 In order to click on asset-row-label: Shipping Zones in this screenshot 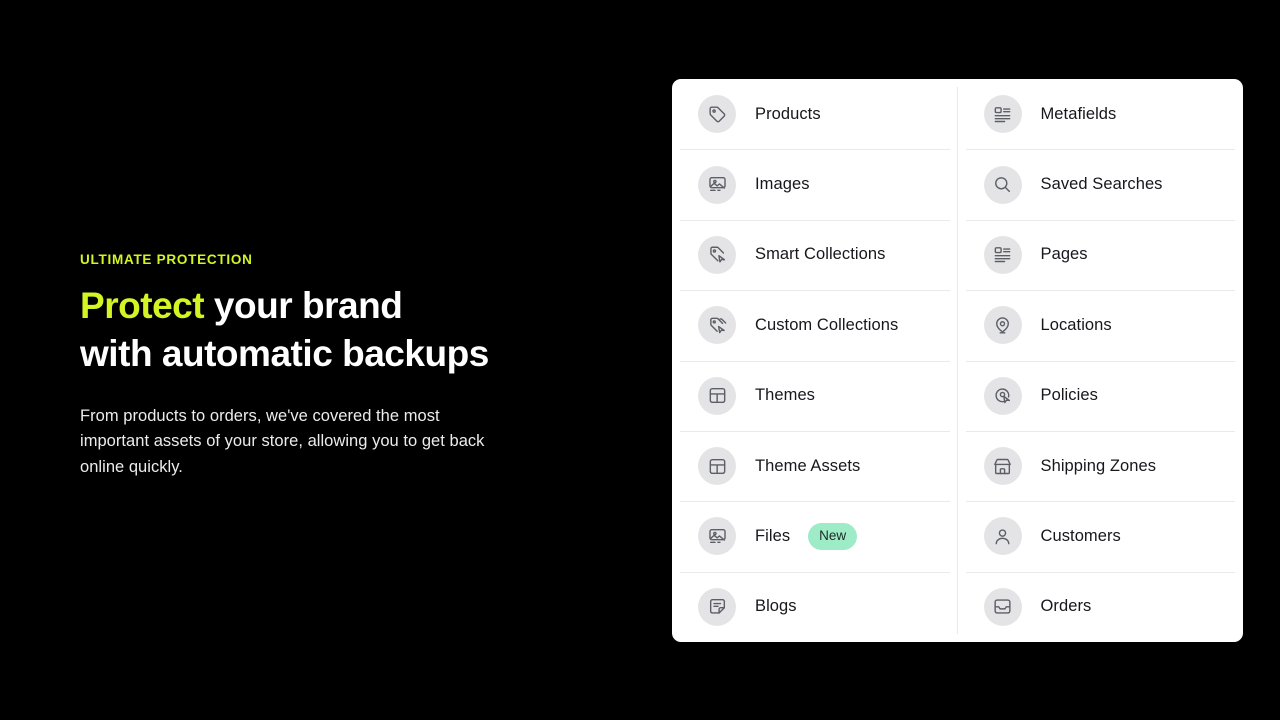, I will do `click(1098, 465)`.